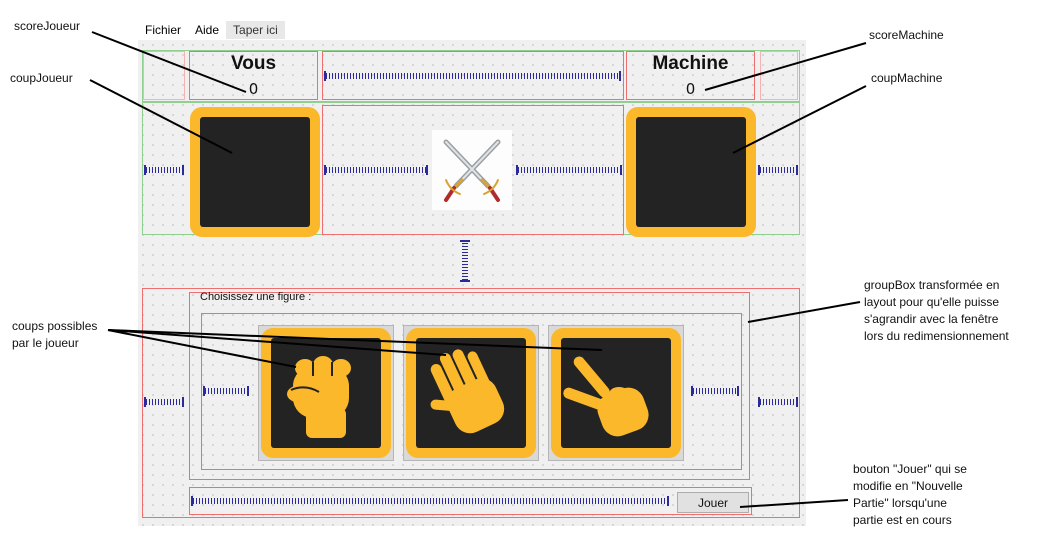 The width and height of the screenshot is (1051, 547). What do you see at coordinates (169, 62) in the screenshot?
I see `line-score-joueur` at bounding box center [169, 62].